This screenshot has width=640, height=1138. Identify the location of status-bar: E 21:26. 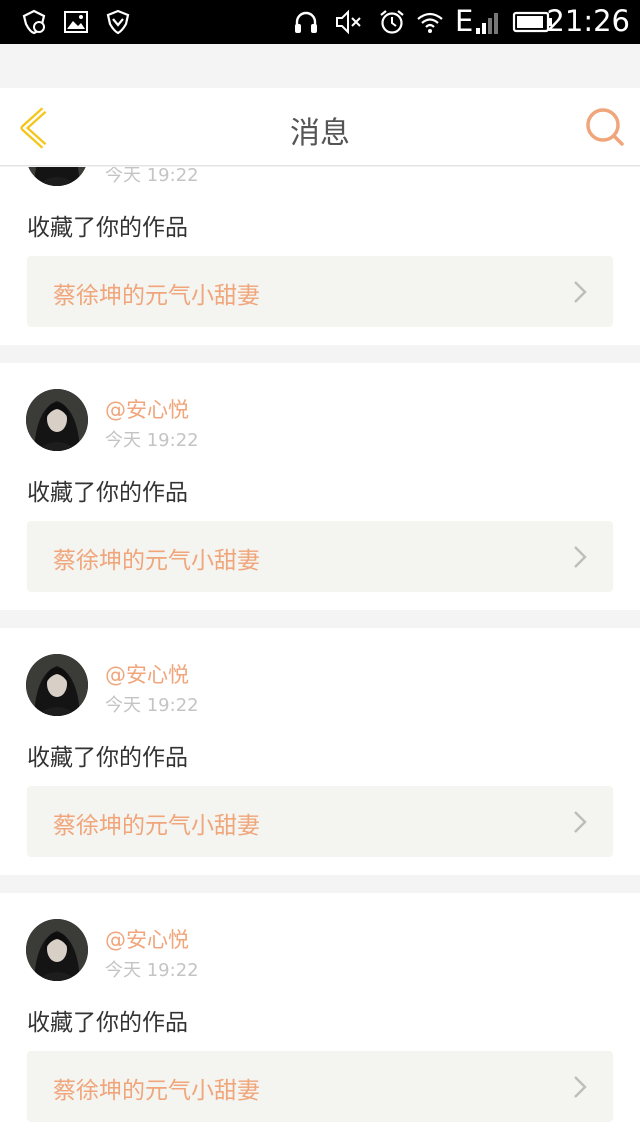
(320, 22).